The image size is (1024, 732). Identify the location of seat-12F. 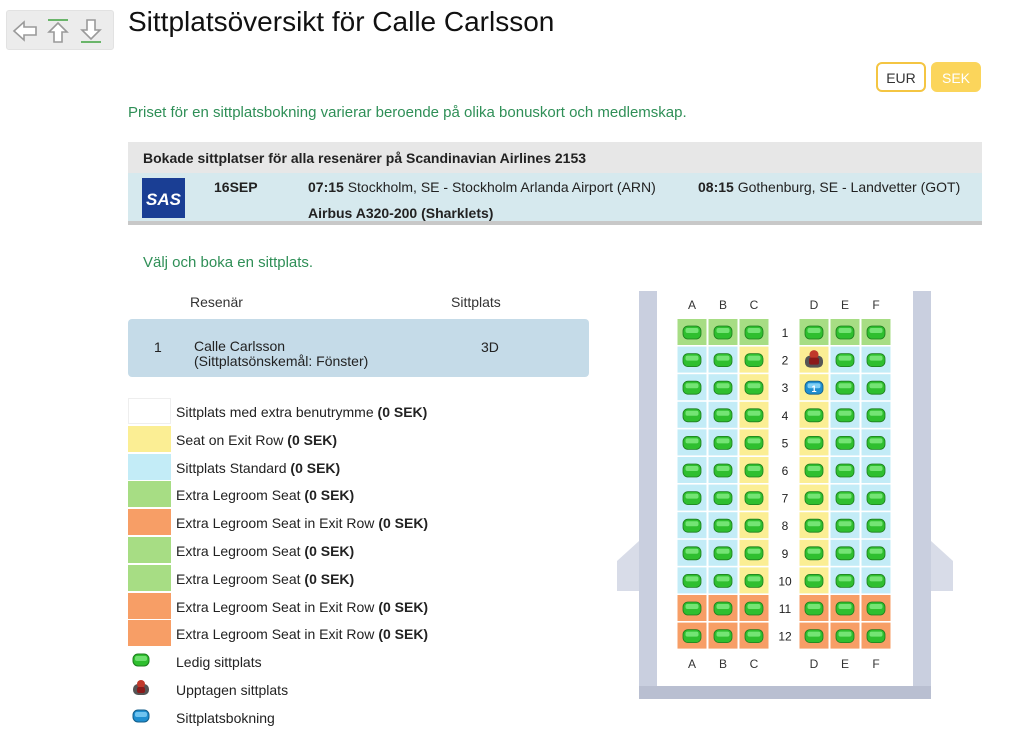
(876, 636).